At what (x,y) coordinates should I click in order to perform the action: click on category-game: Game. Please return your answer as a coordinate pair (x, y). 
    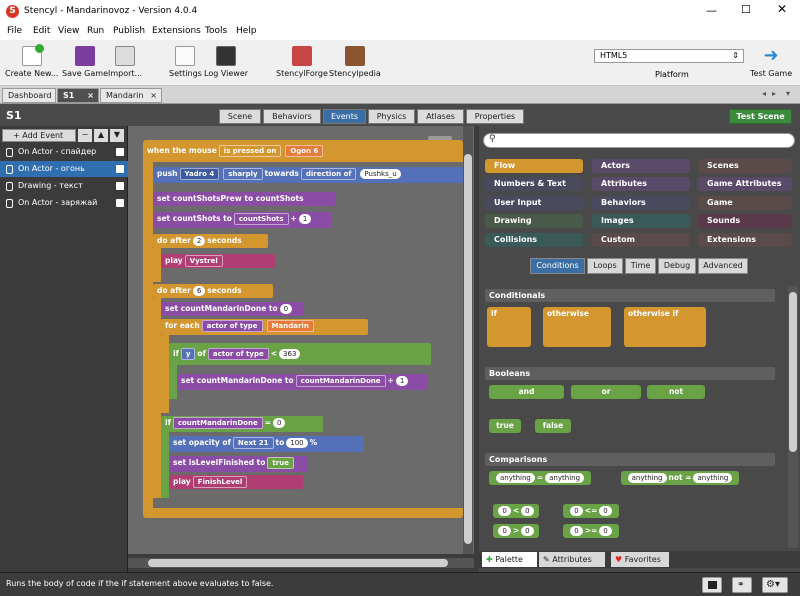
    Looking at the image, I should click on (745, 203).